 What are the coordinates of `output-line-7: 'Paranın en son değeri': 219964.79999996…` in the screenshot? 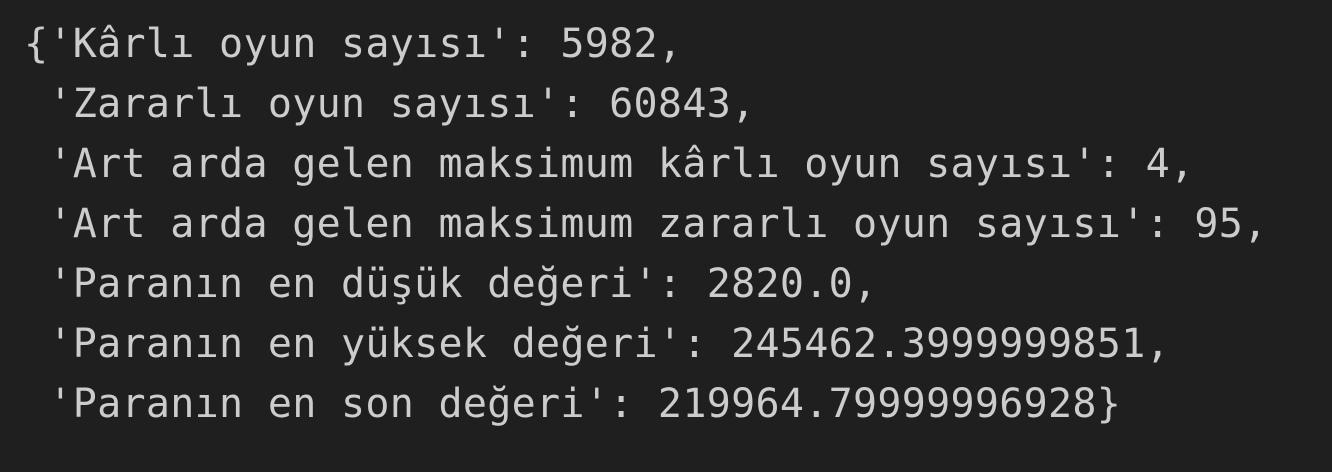 It's located at (573, 404).